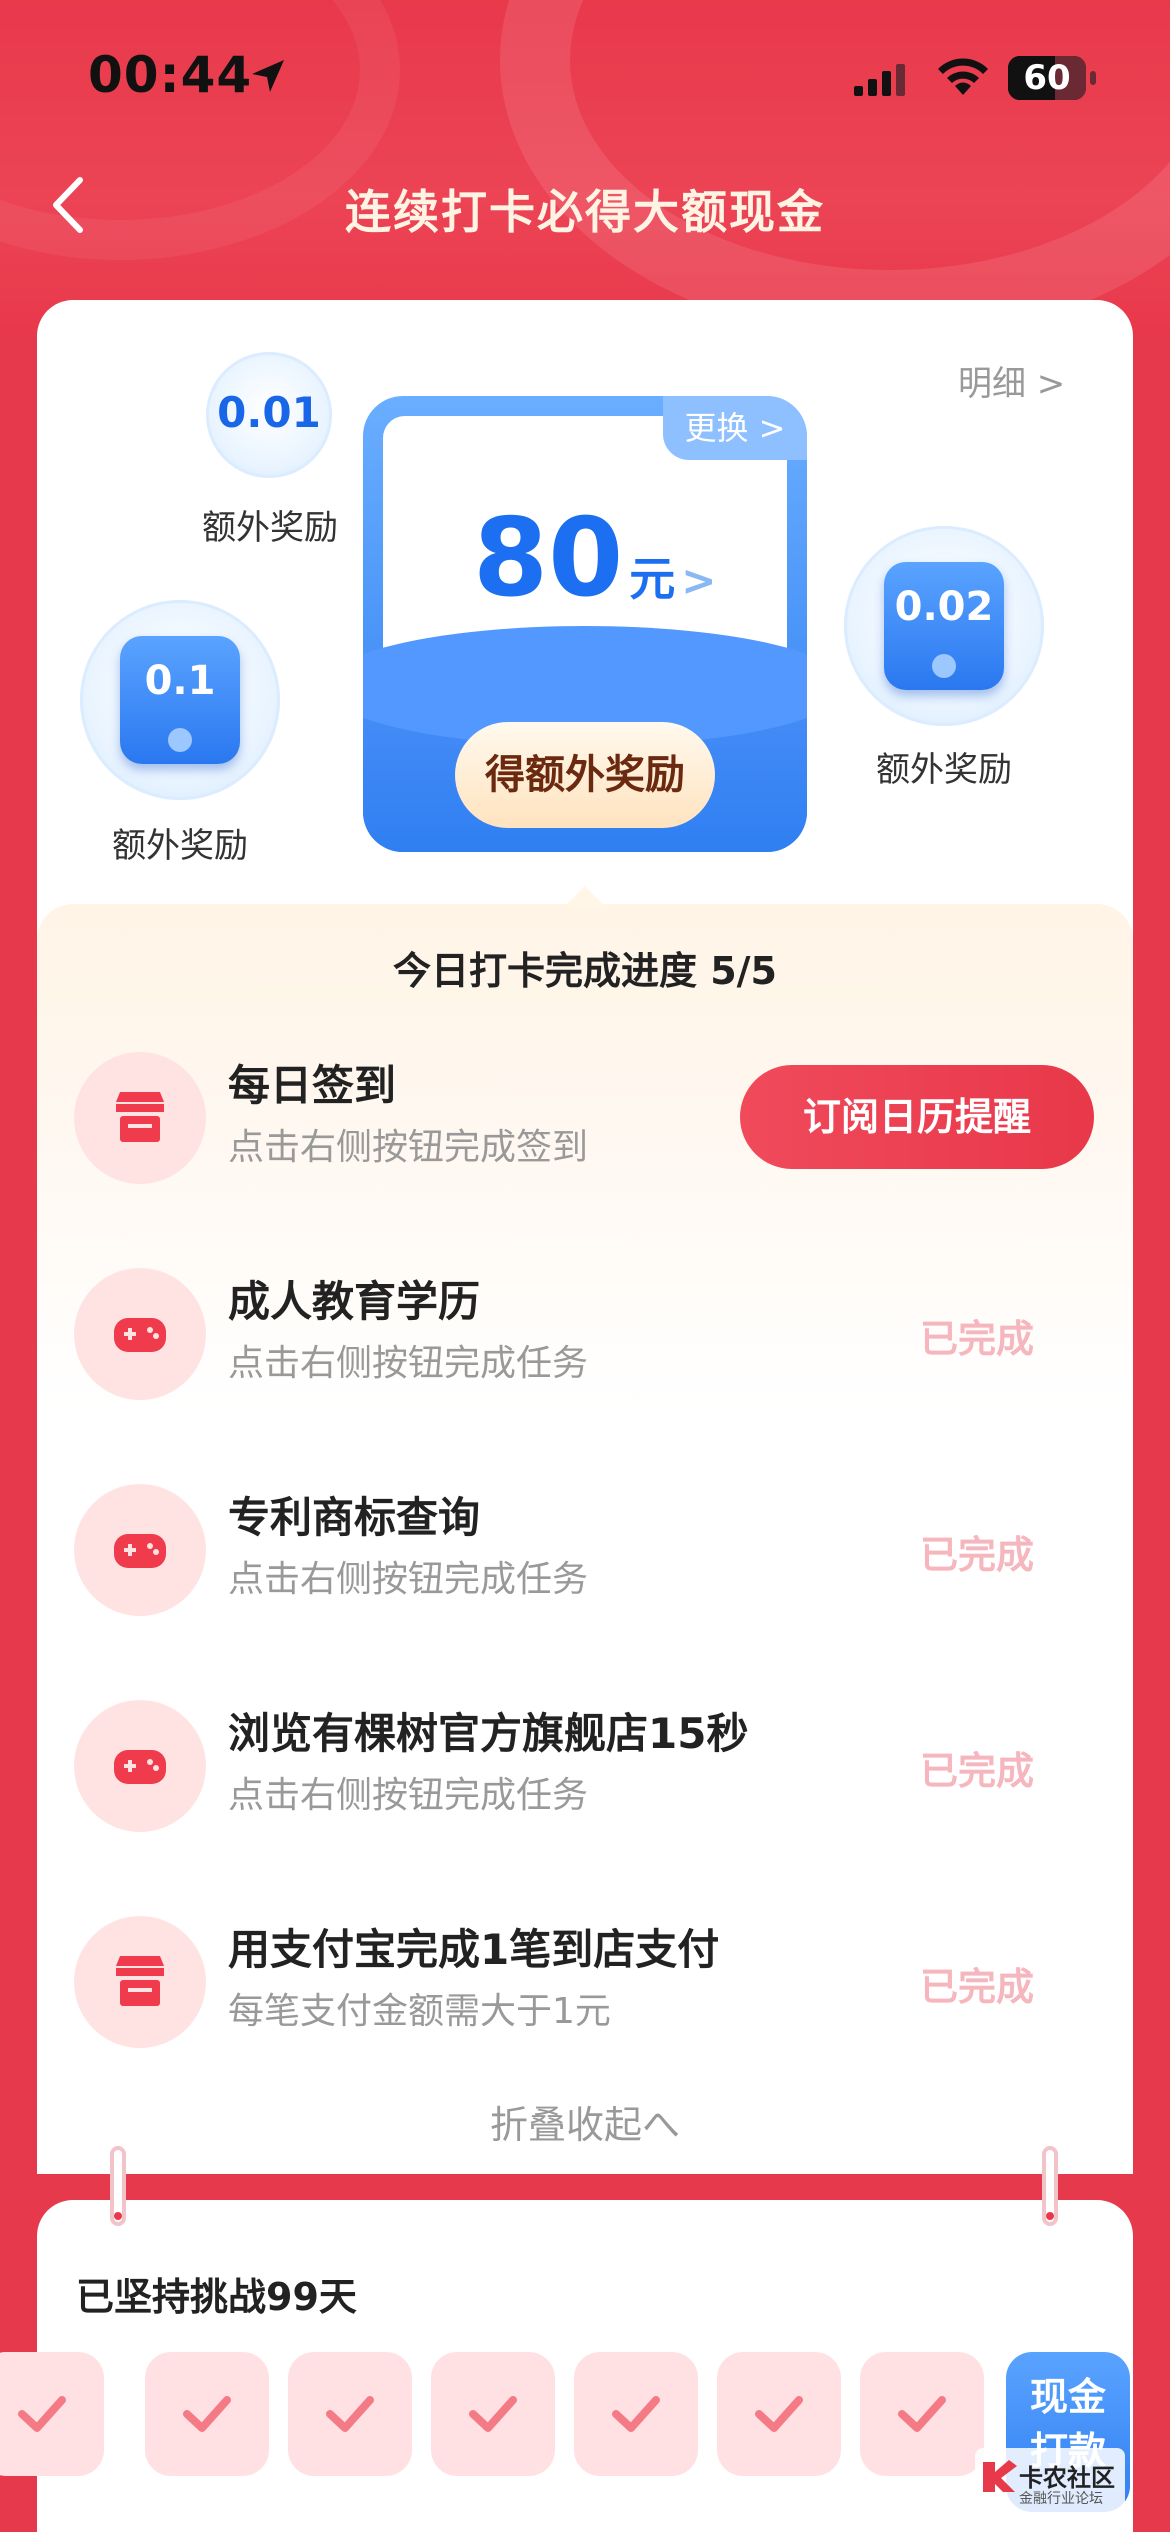 The image size is (1170, 2532). I want to click on bonus-value: 0.02, so click(944, 607).